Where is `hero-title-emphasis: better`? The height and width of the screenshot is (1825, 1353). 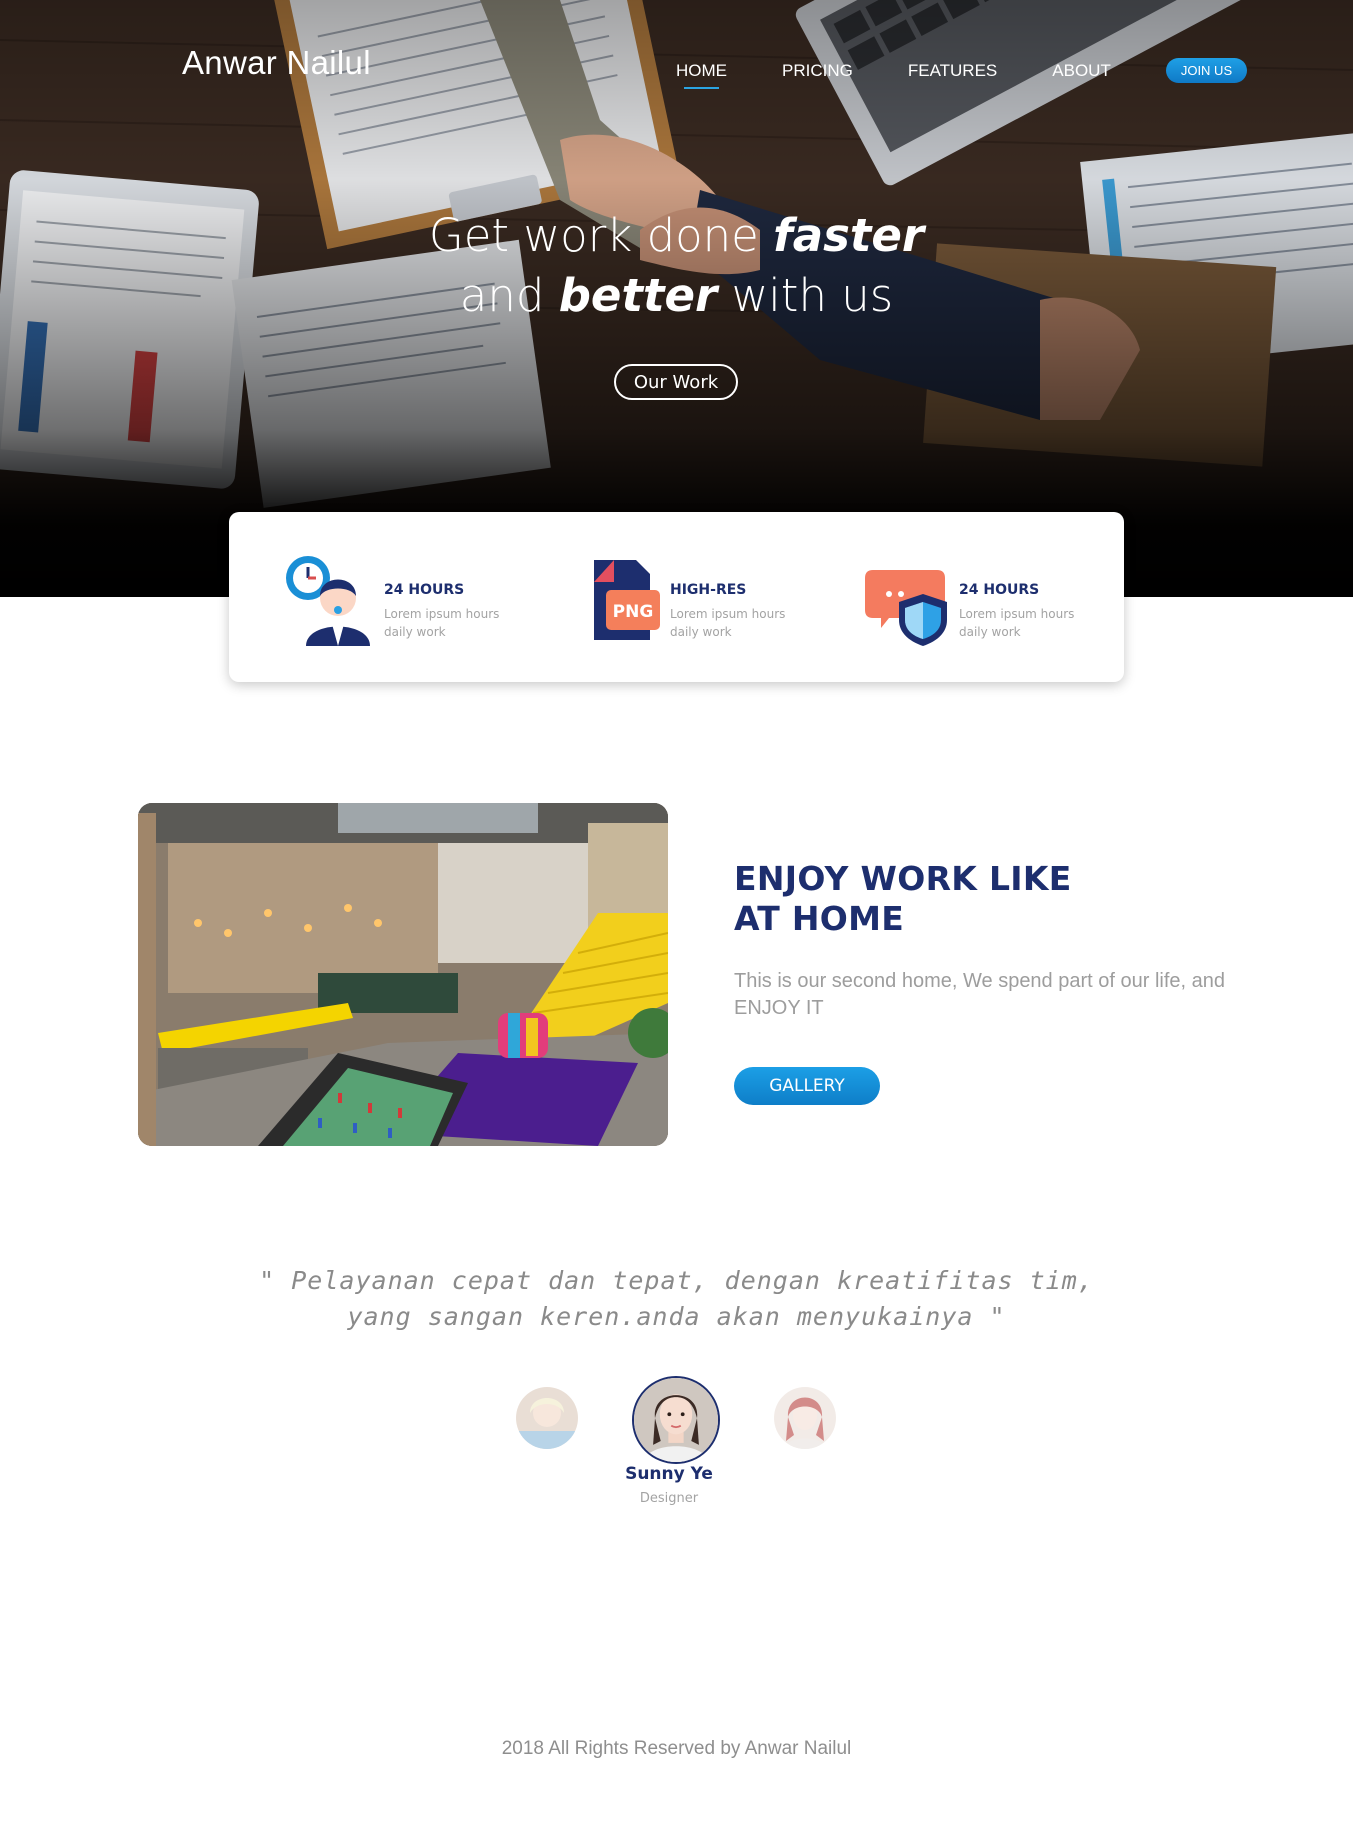
hero-title-emphasis: better is located at coordinates (638, 295).